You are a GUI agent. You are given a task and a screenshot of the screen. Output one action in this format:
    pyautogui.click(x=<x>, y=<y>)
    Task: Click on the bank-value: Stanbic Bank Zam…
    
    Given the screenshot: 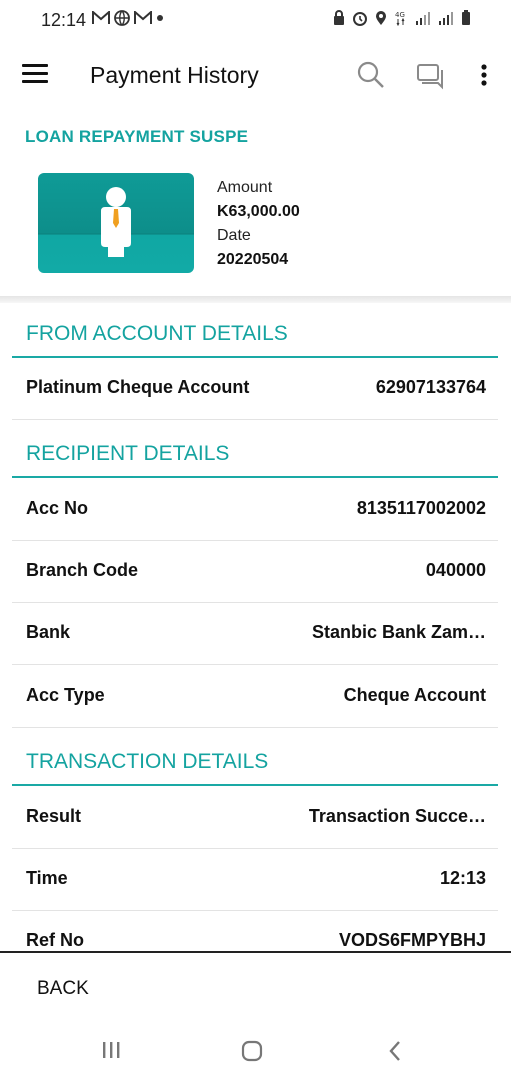 What is the action you would take?
    pyautogui.click(x=398, y=632)
    